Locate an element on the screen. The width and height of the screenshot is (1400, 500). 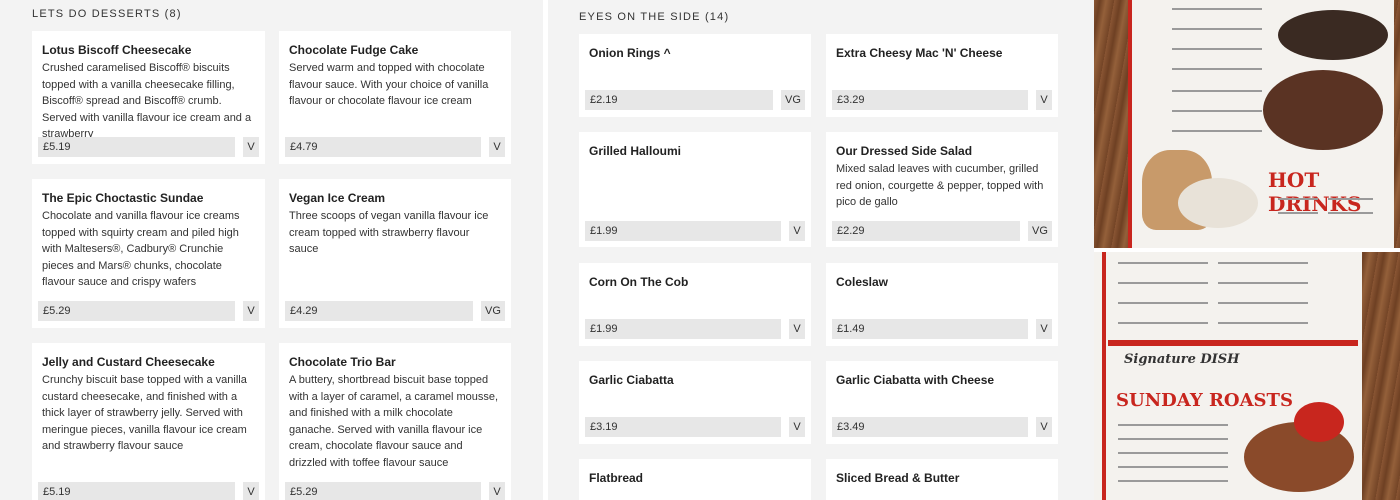
item-name: Grilled Halloumi is located at coordinates (635, 151).